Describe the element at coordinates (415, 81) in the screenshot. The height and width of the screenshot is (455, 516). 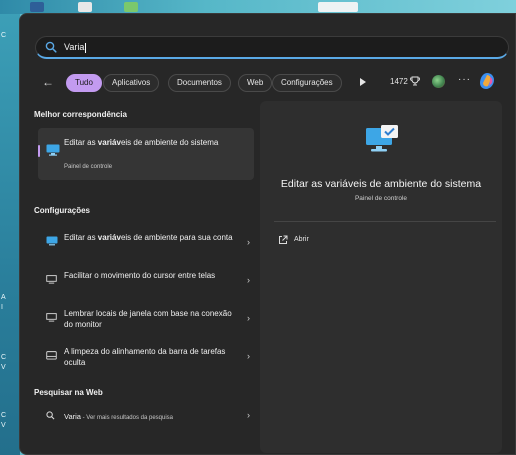
I see `trophy-icon` at that location.